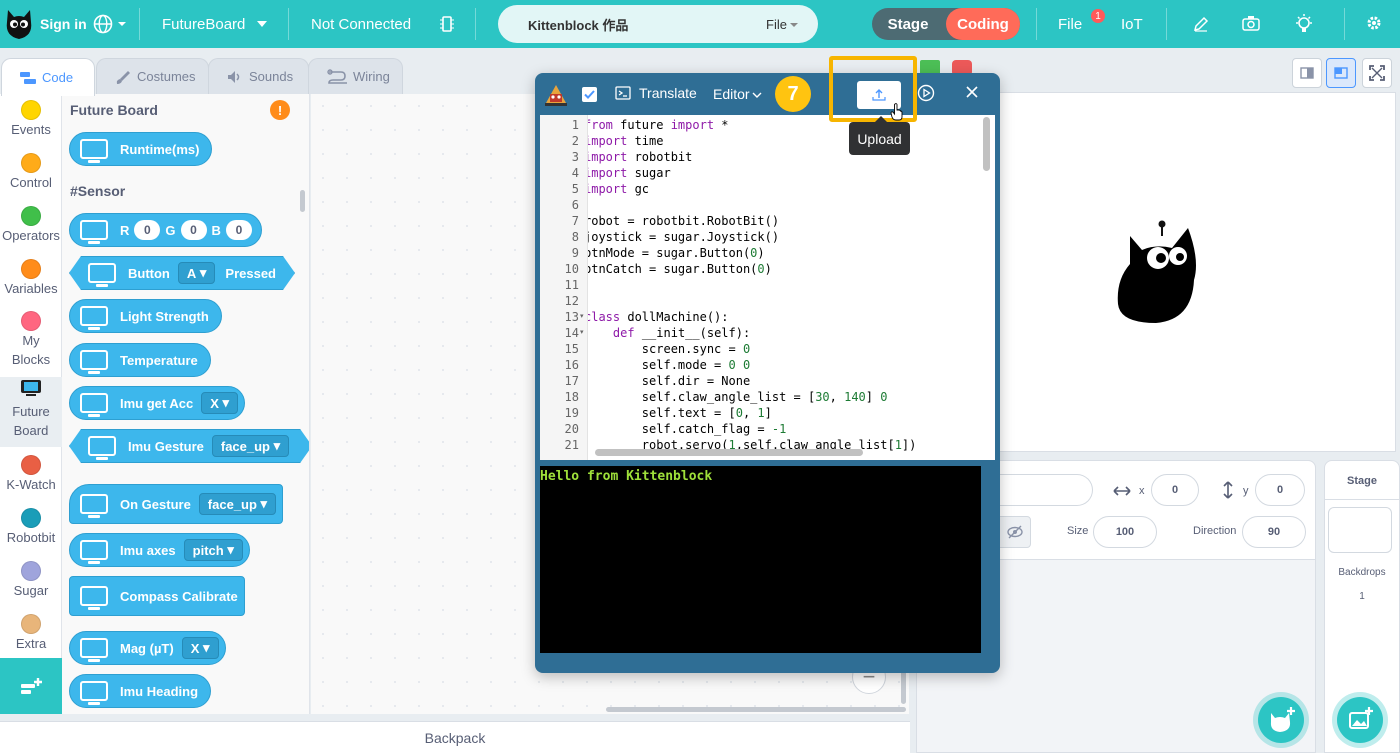  I want to click on pencil-icon, so click(1201, 24).